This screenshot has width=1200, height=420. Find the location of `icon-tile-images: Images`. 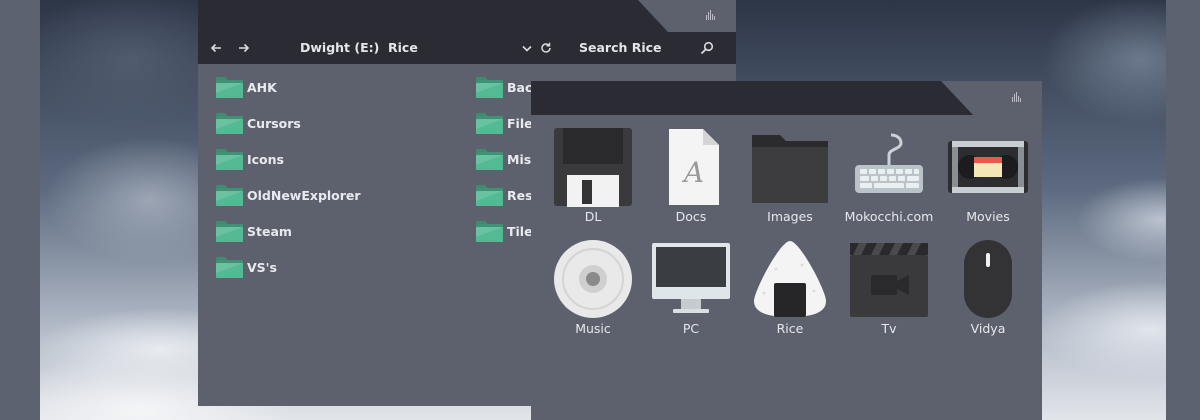

icon-tile-images: Images is located at coordinates (790, 181).